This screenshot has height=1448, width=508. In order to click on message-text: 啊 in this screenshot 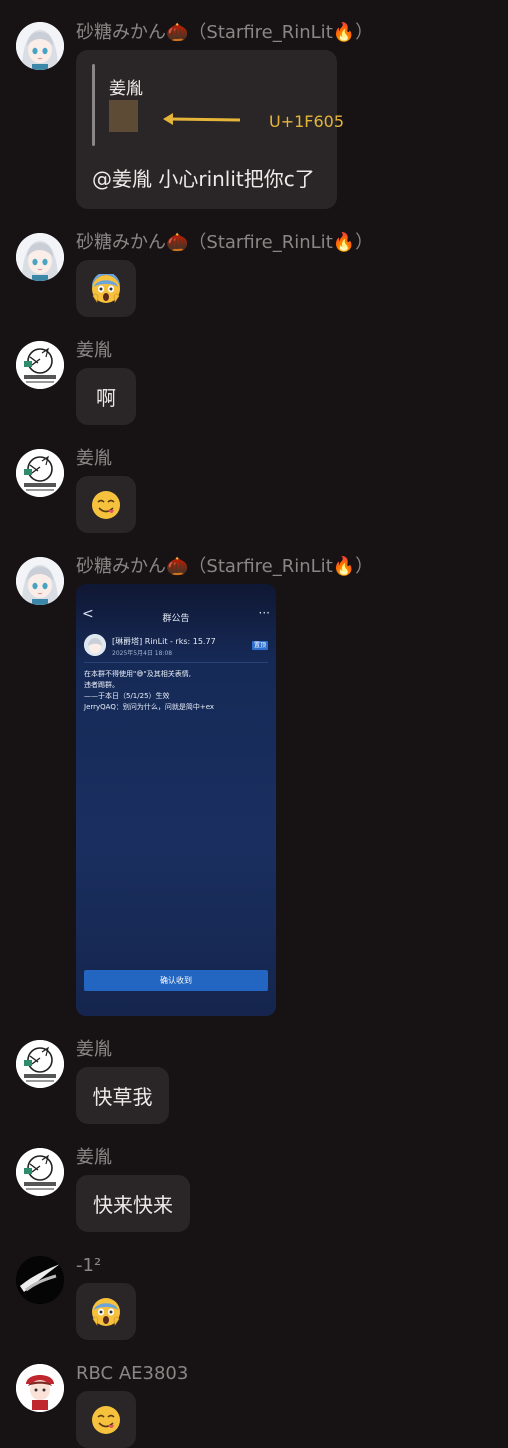, I will do `click(106, 398)`.